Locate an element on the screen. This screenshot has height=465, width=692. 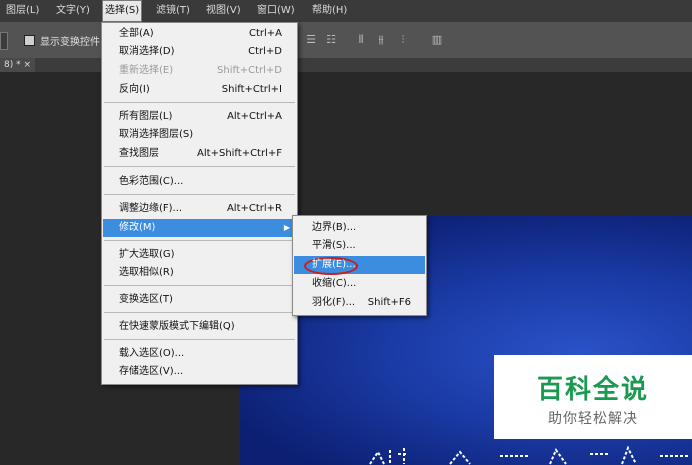
menu-item-transform-selection: 变换选区(T) is located at coordinates (199, 300).